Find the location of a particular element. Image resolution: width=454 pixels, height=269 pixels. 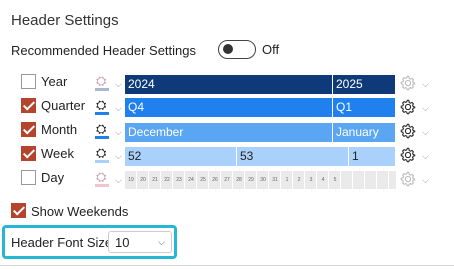

day-label: Day is located at coordinates (53, 177).